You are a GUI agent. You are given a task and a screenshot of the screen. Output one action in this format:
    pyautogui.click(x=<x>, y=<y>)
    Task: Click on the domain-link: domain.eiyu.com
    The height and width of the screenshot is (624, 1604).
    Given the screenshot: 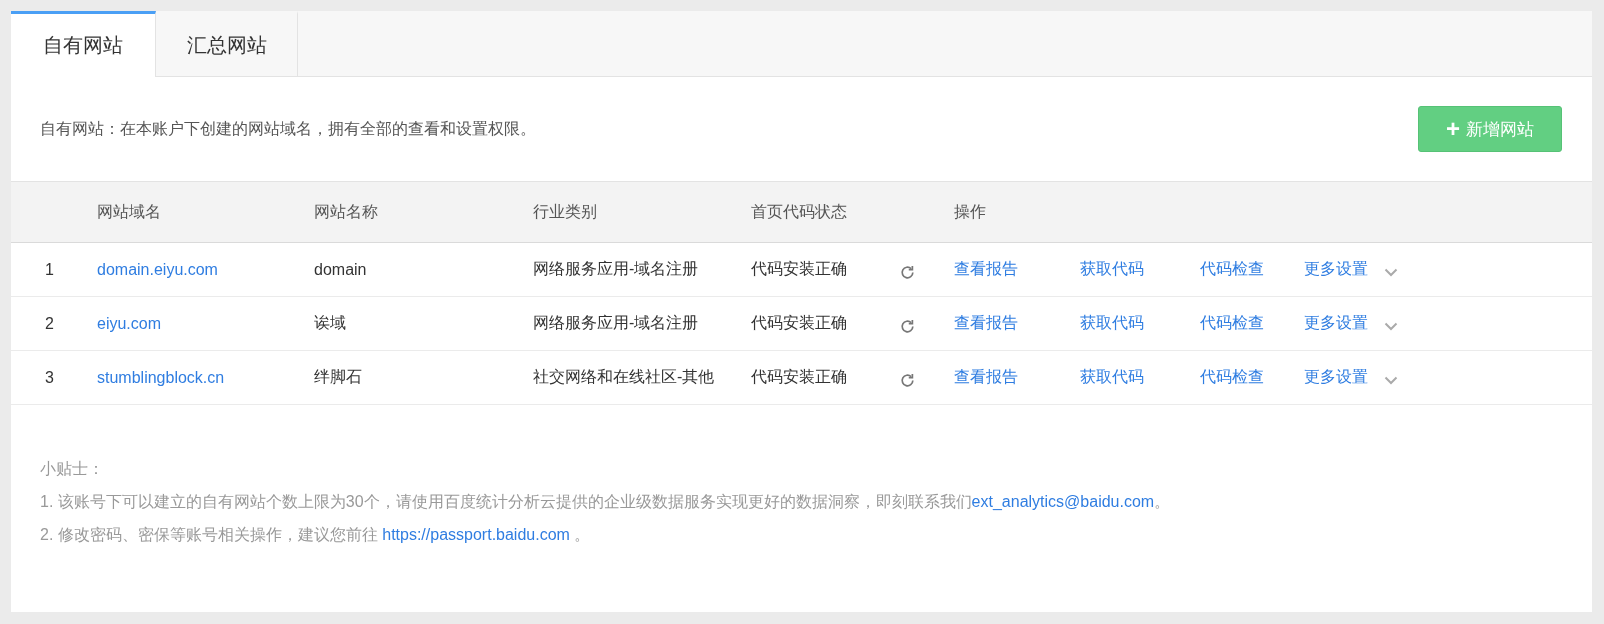 What is the action you would take?
    pyautogui.click(x=205, y=269)
    